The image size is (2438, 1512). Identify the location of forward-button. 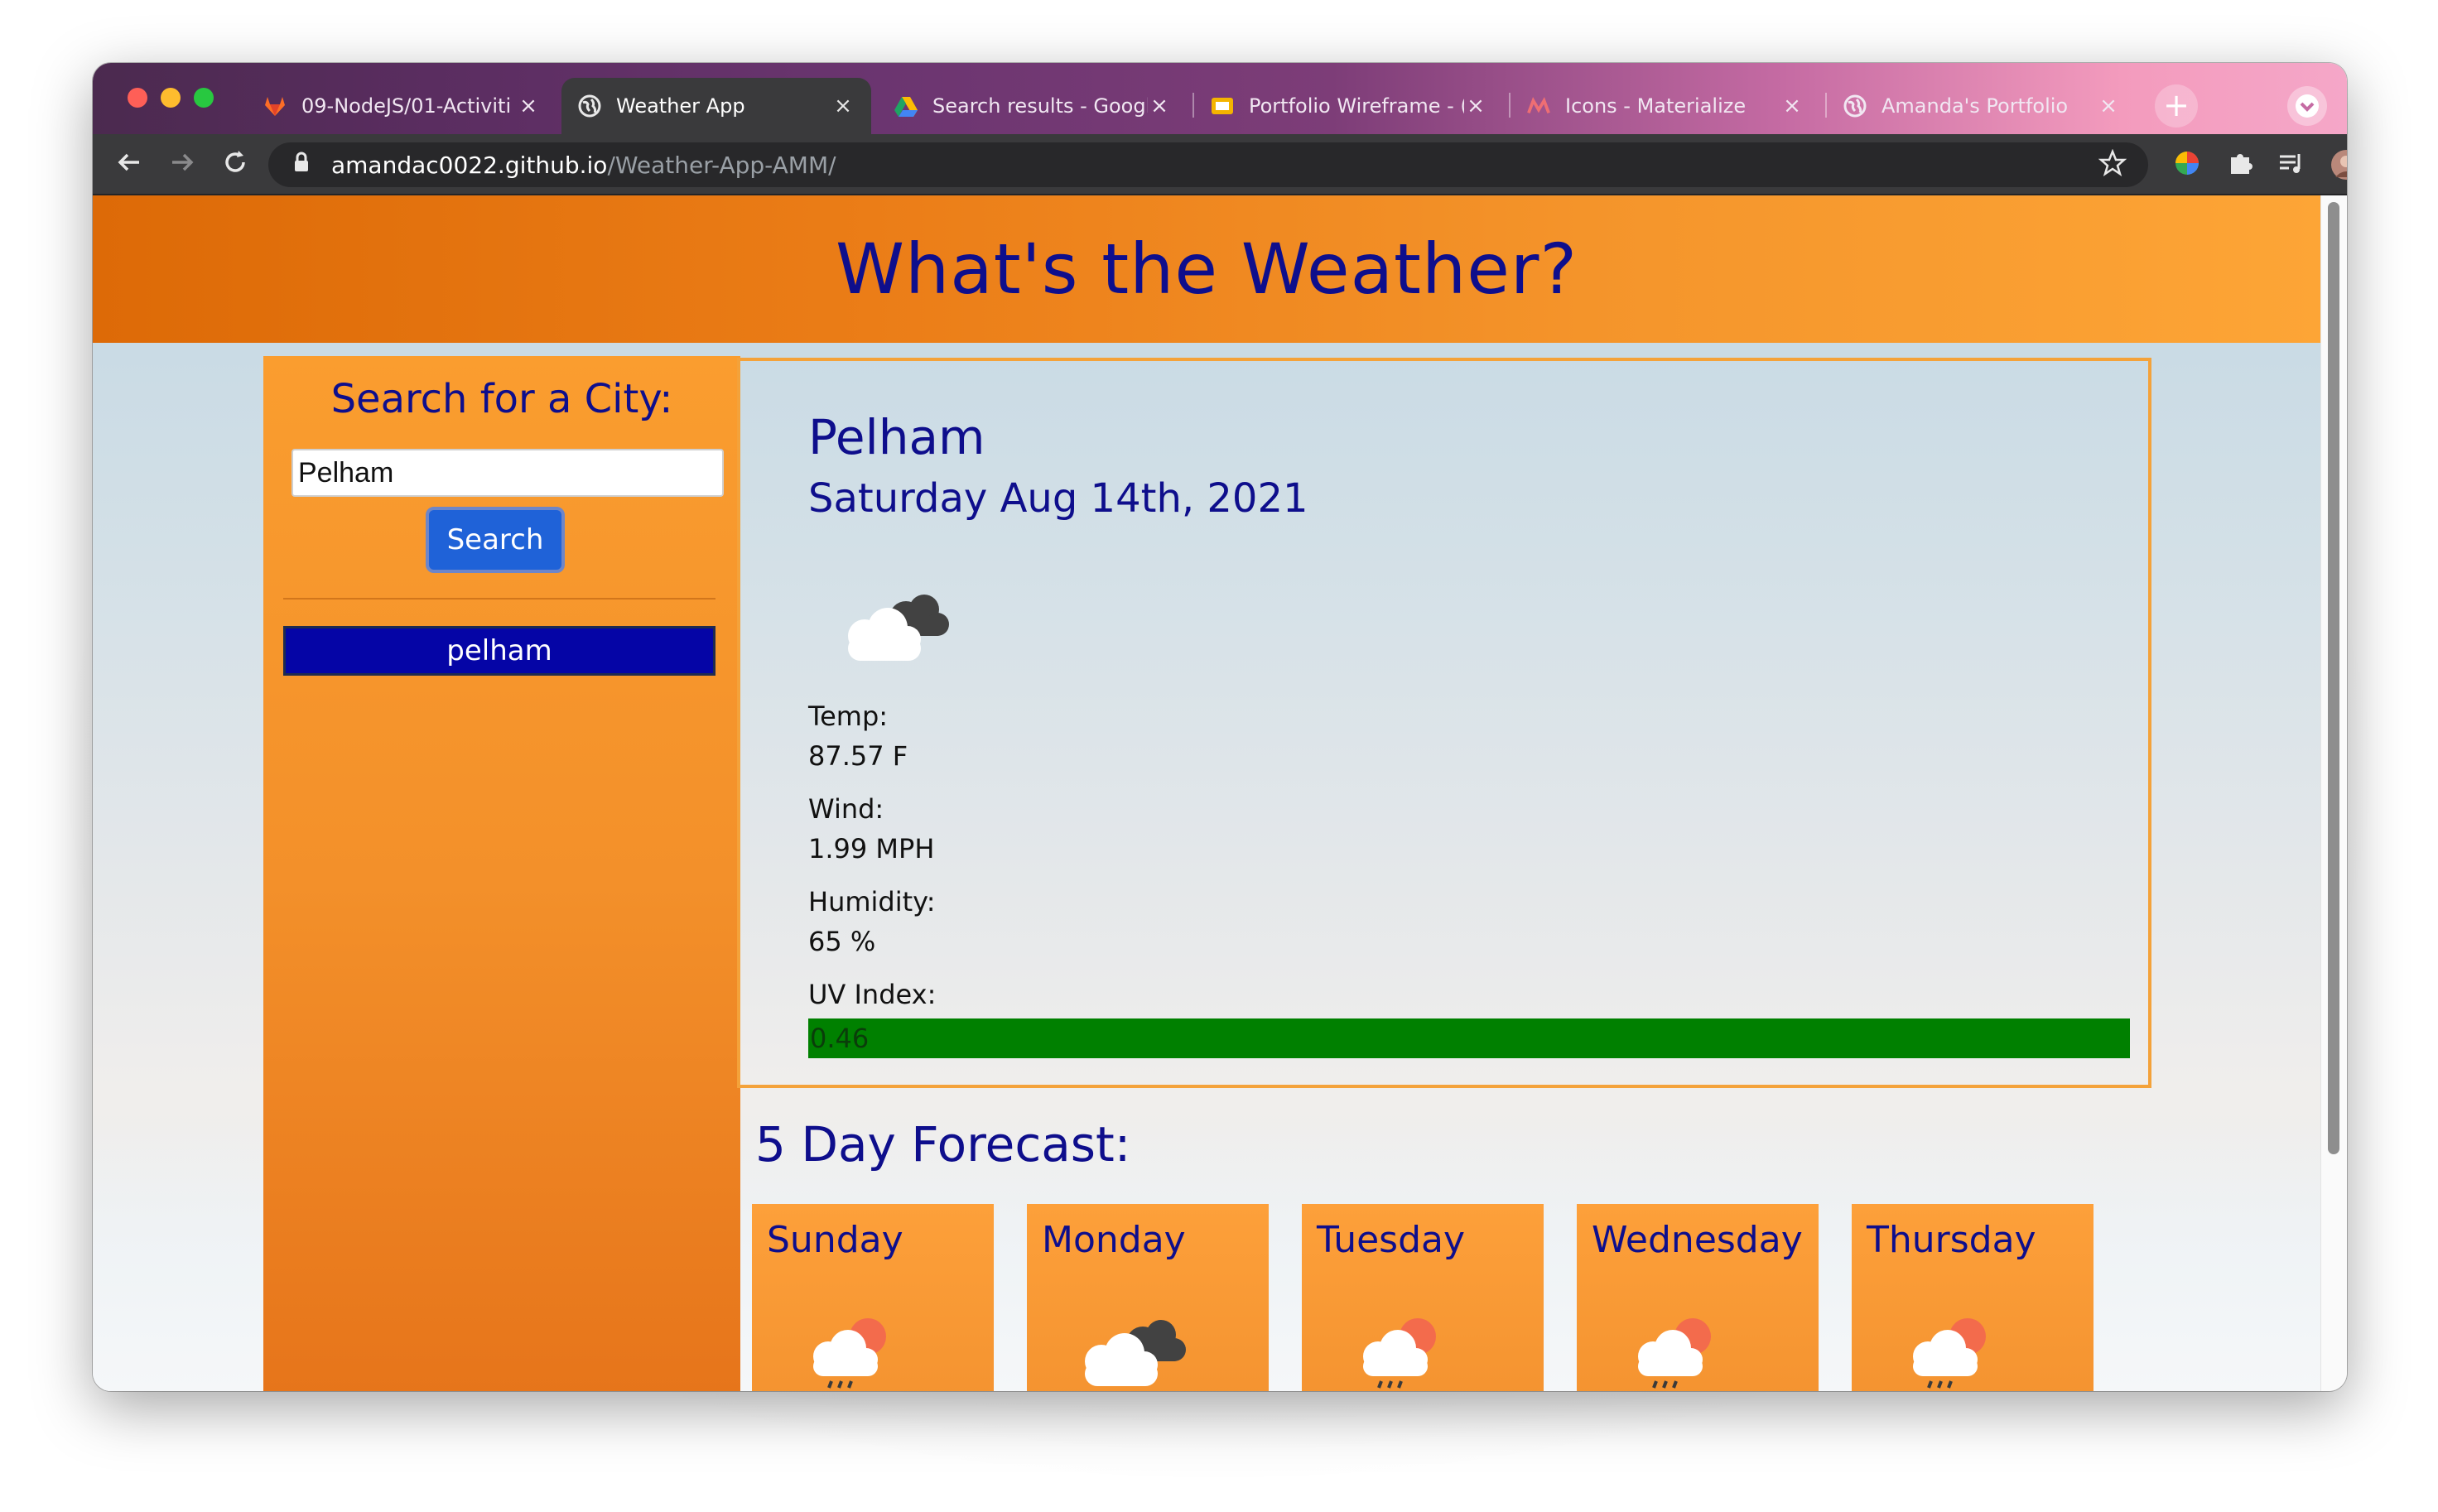
(182, 164).